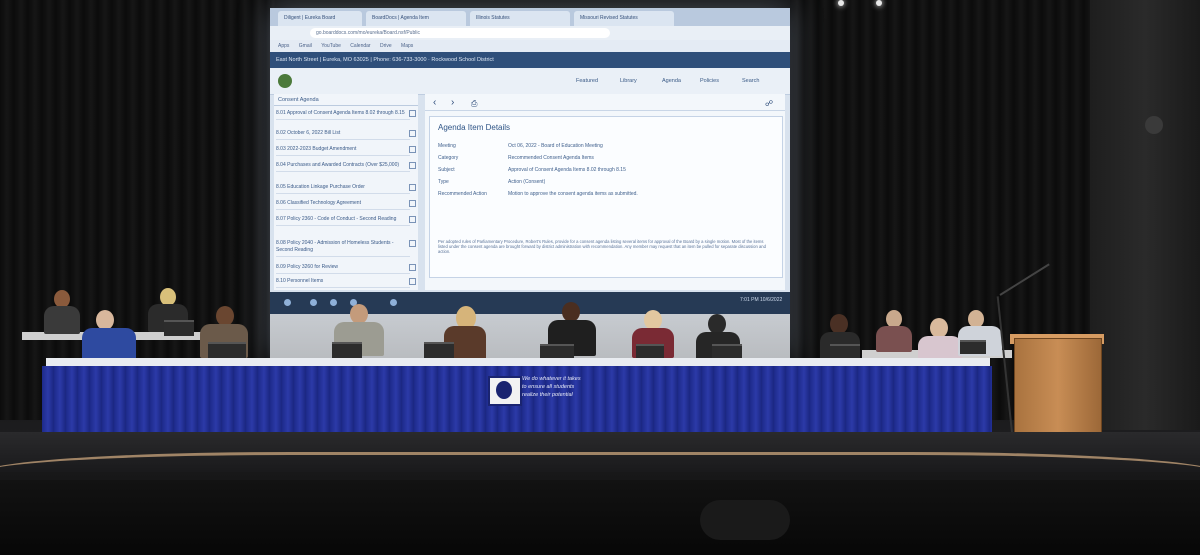  I want to click on sidebar-title: Consent Agenda, so click(346, 100).